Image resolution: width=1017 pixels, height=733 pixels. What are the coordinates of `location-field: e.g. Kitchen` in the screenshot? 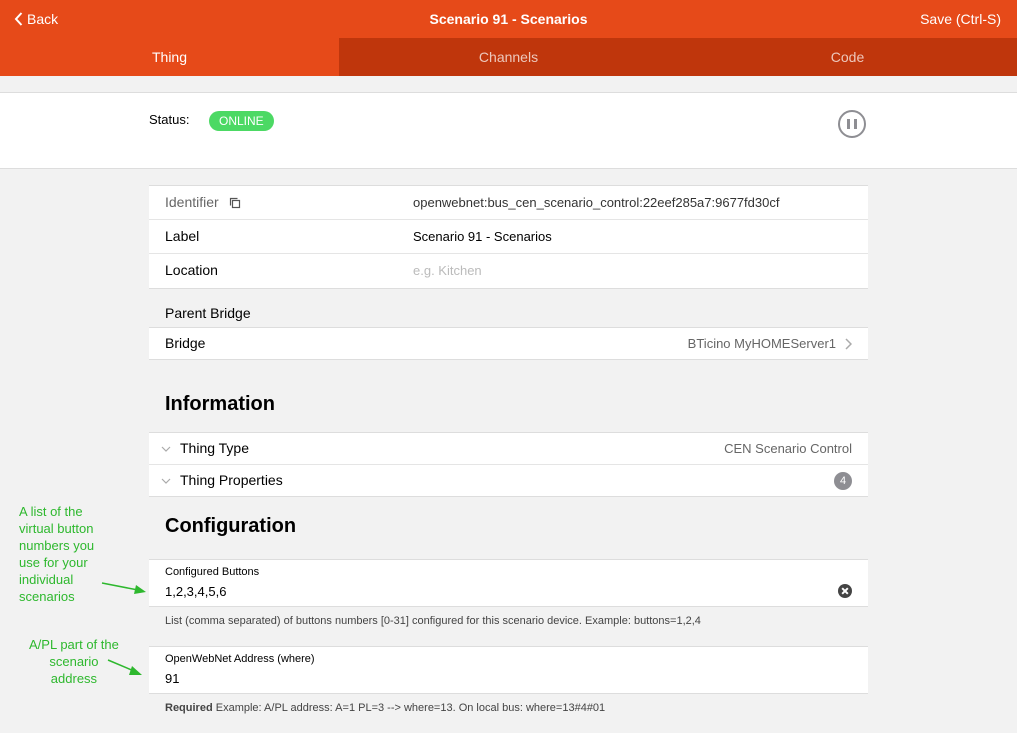 It's located at (447, 270).